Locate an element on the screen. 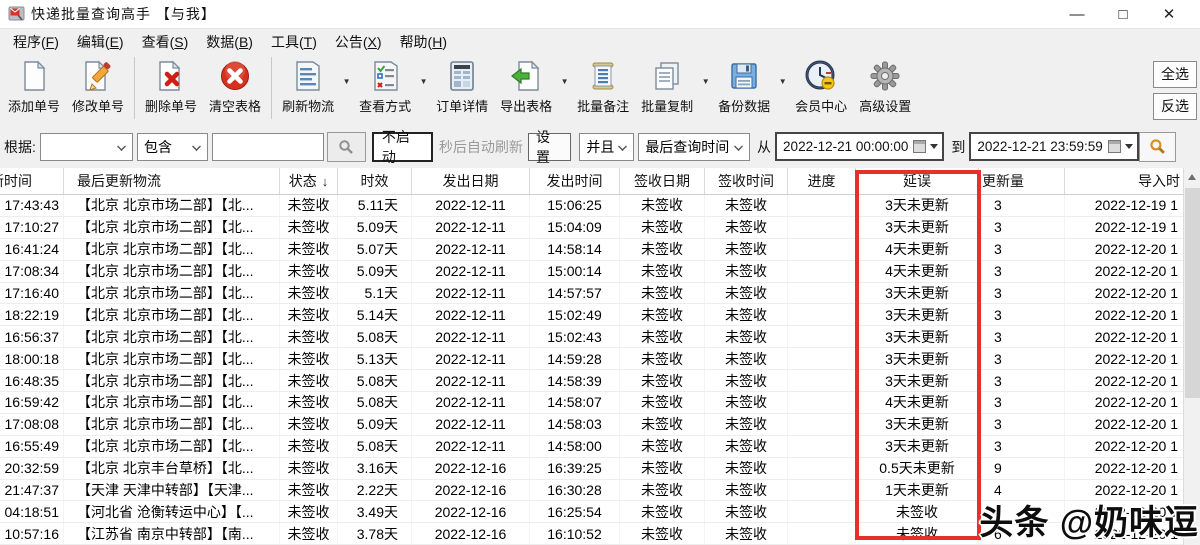 This screenshot has width=1200, height=545. column-header-0: 新时间 is located at coordinates (32, 181).